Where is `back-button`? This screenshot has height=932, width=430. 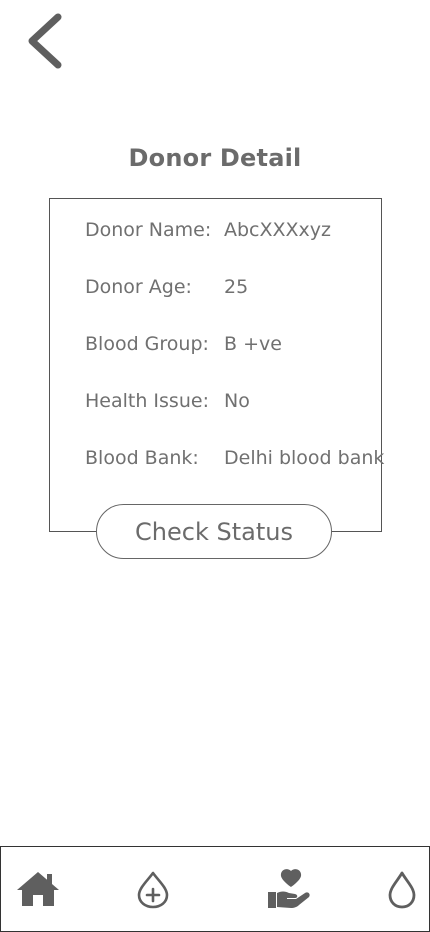 back-button is located at coordinates (44, 41).